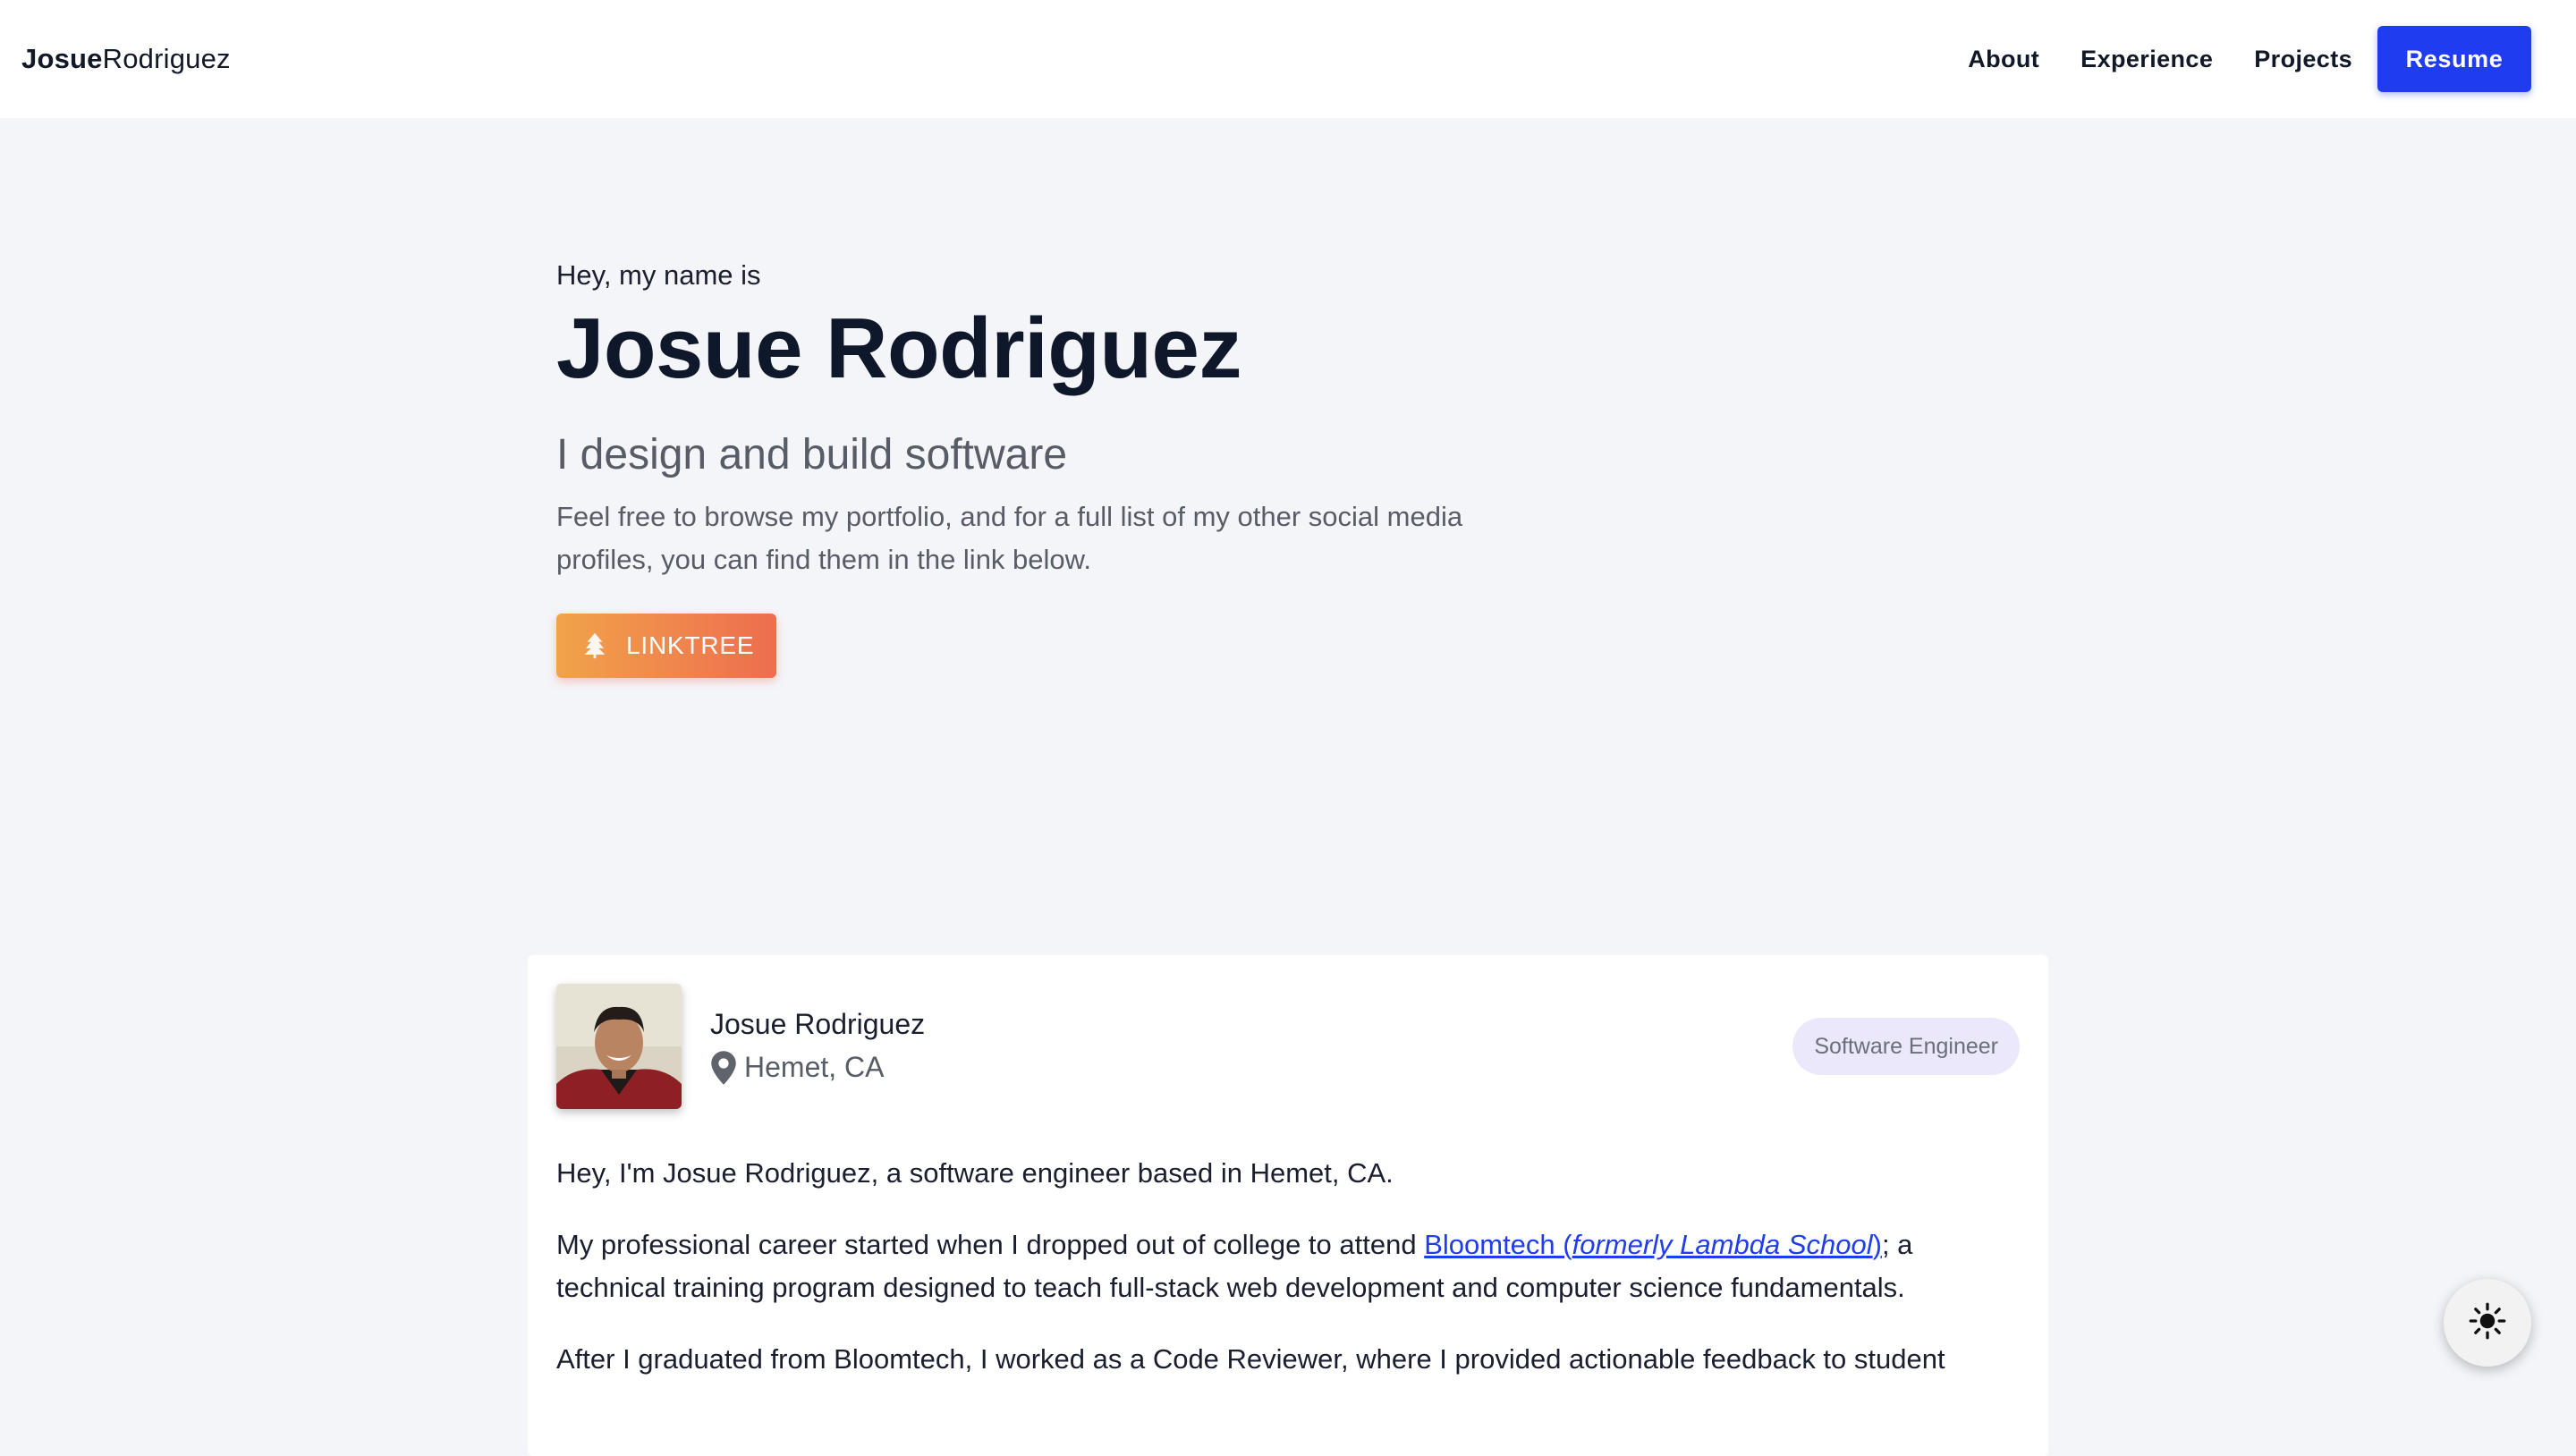  What do you see at coordinates (817, 1047) in the screenshot?
I see `profile-info: Josue Rodriguez Hemet, CA` at bounding box center [817, 1047].